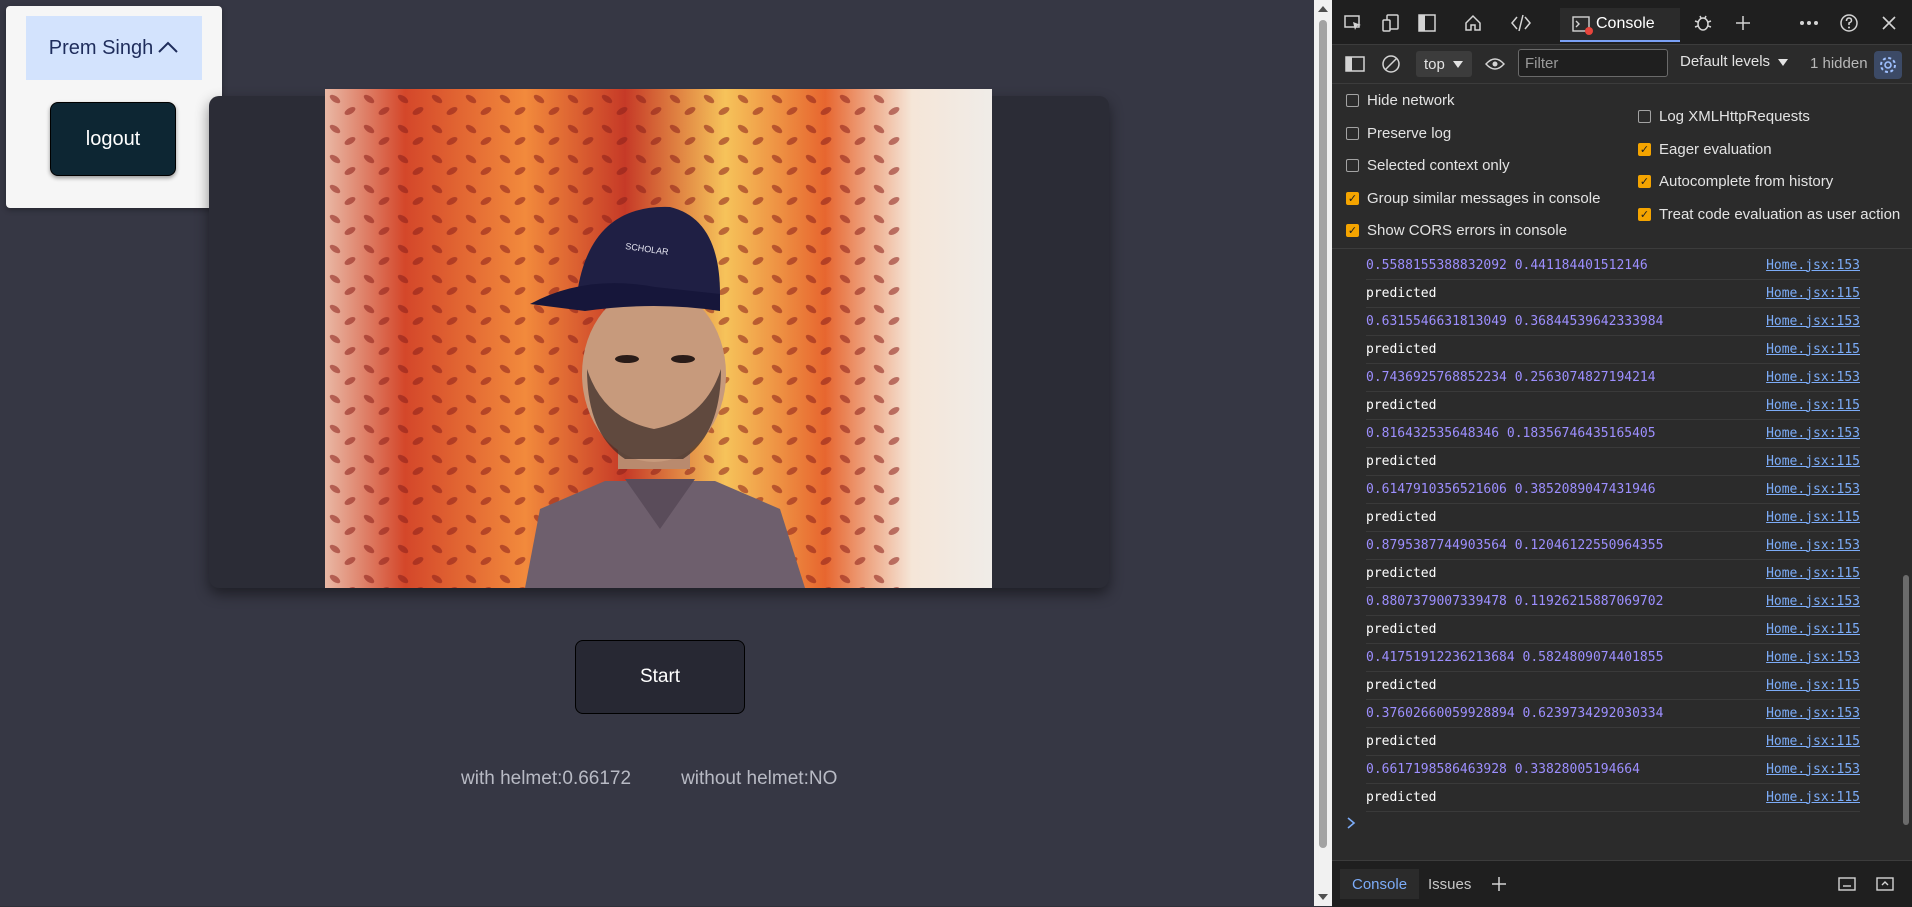  What do you see at coordinates (113, 139) in the screenshot?
I see `logout-button: logout` at bounding box center [113, 139].